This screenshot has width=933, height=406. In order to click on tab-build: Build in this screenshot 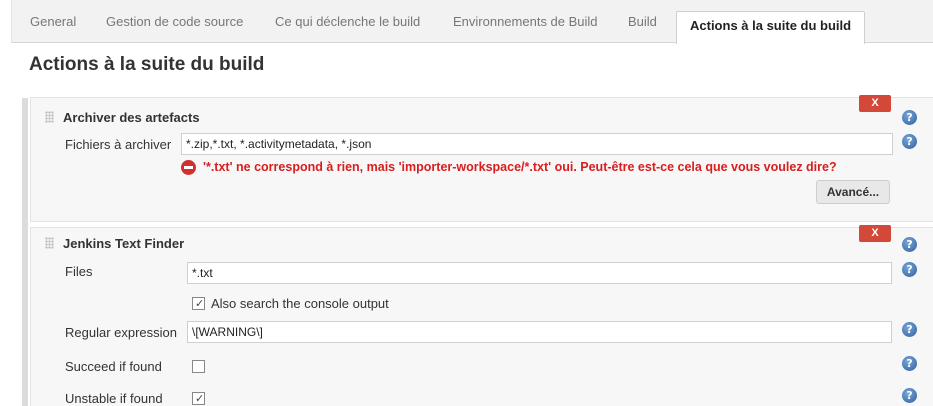, I will do `click(642, 27)`.